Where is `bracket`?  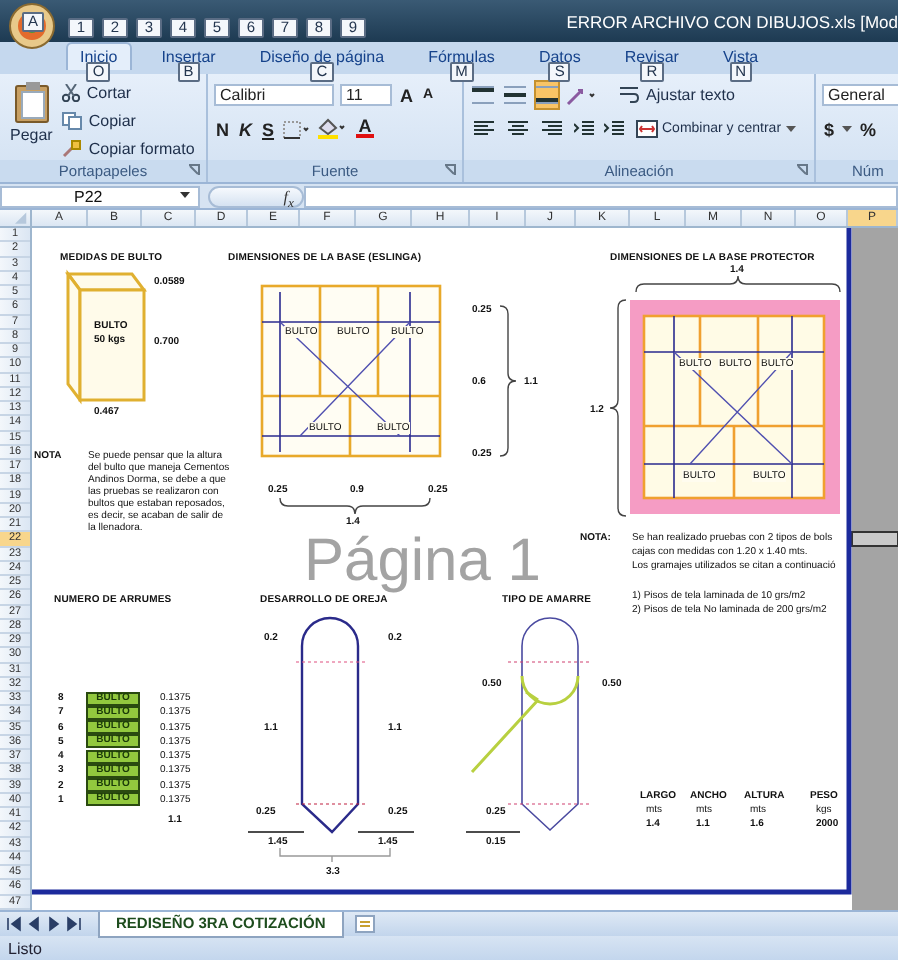 bracket is located at coordinates (335, 855).